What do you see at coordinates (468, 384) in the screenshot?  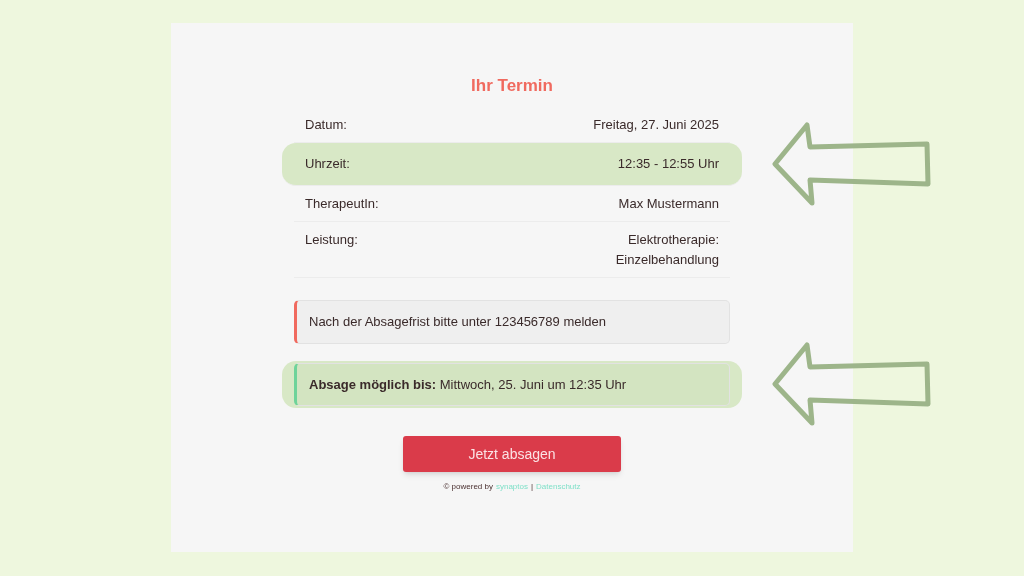 I see `notice-text: Absage möglich bis: Mittwoch, 25. Juni um 12:35 Uhr` at bounding box center [468, 384].